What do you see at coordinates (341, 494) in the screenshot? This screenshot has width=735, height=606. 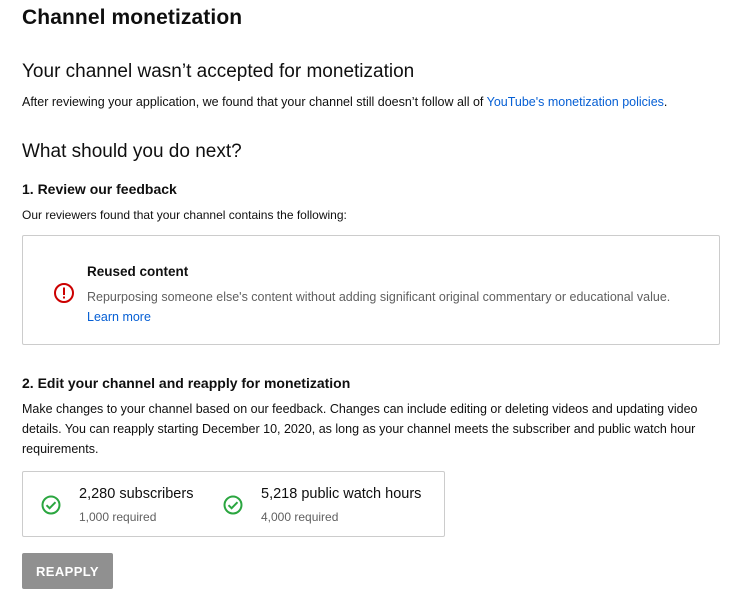 I see `watch-hours-count: 5,218 public watch hours` at bounding box center [341, 494].